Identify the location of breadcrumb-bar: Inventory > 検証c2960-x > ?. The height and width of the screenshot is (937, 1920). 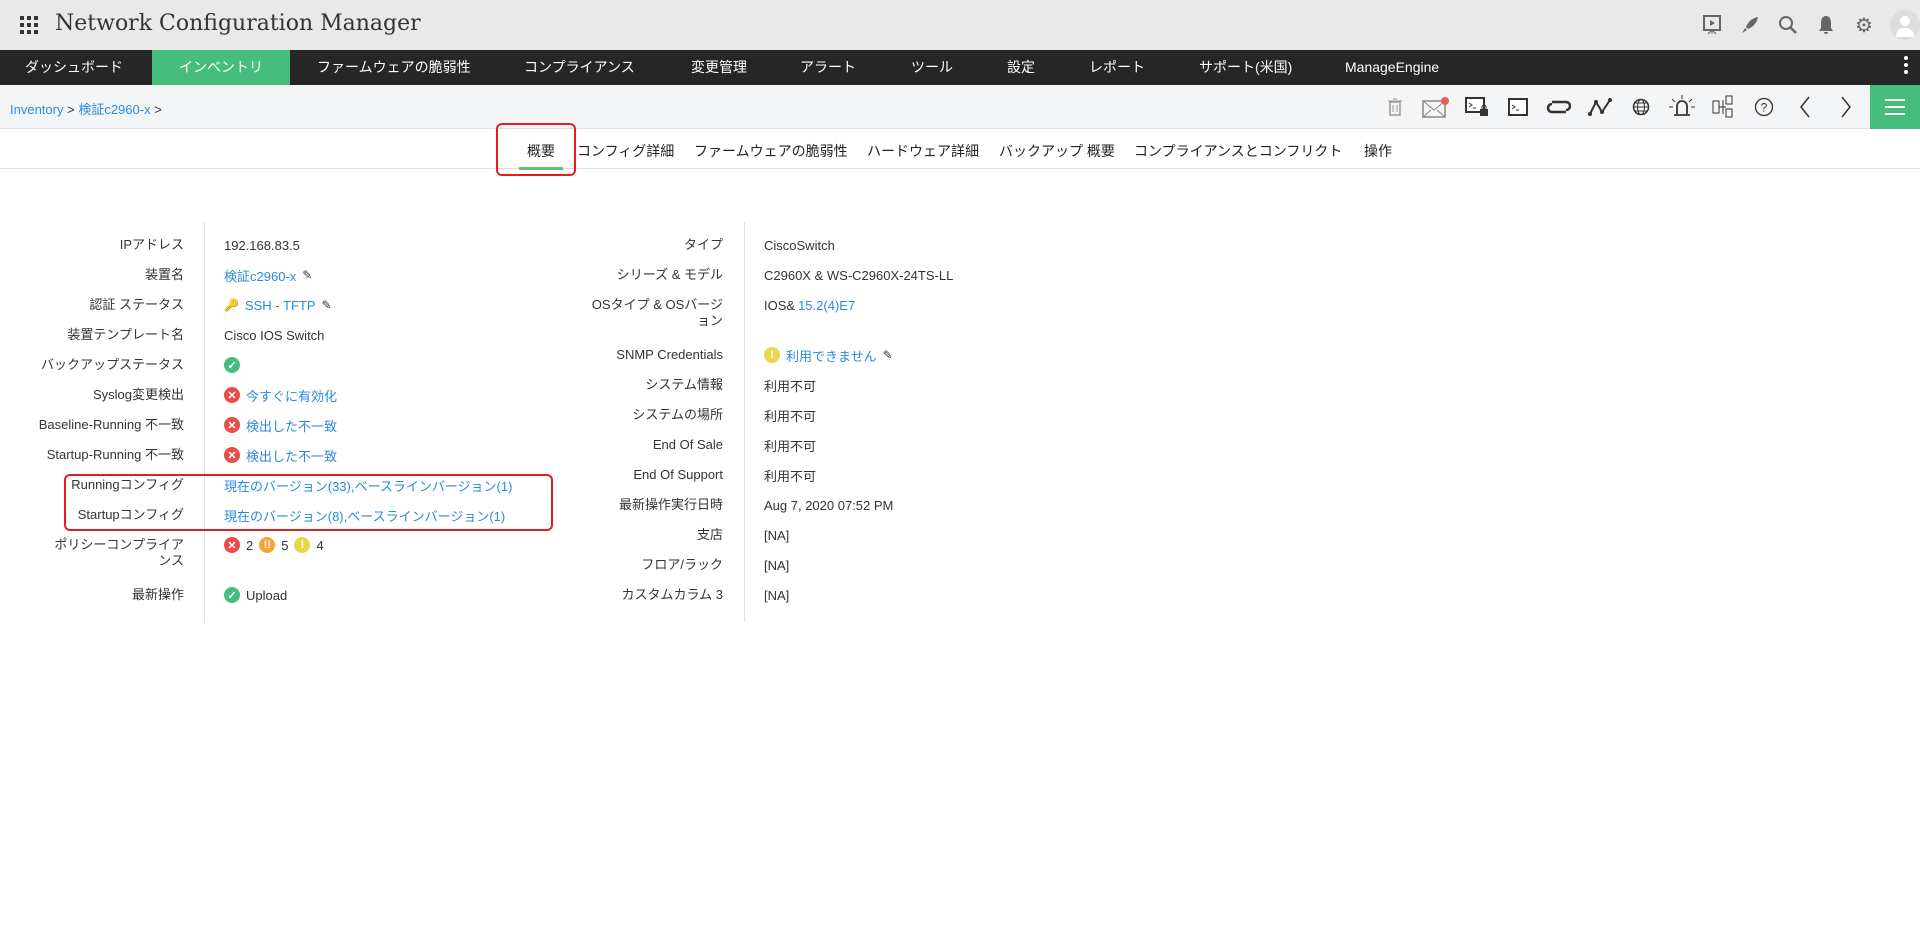
(960, 107).